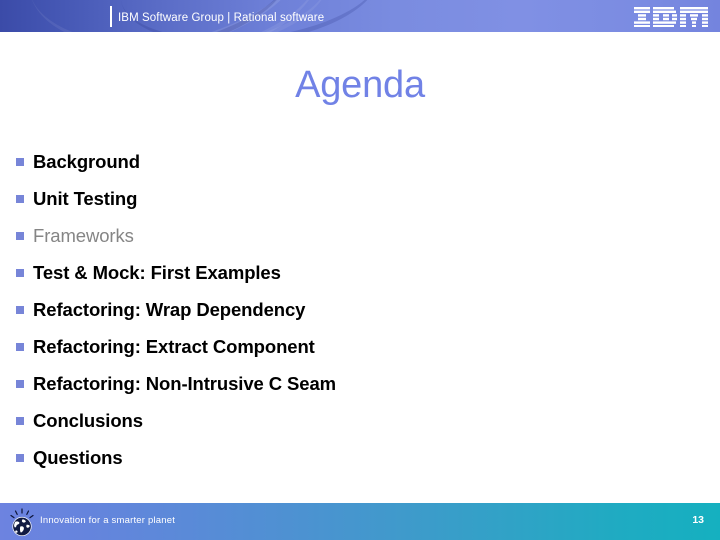 Image resolution: width=720 pixels, height=540 pixels. What do you see at coordinates (361, 235) in the screenshot?
I see `agenda-item: Frameworks` at bounding box center [361, 235].